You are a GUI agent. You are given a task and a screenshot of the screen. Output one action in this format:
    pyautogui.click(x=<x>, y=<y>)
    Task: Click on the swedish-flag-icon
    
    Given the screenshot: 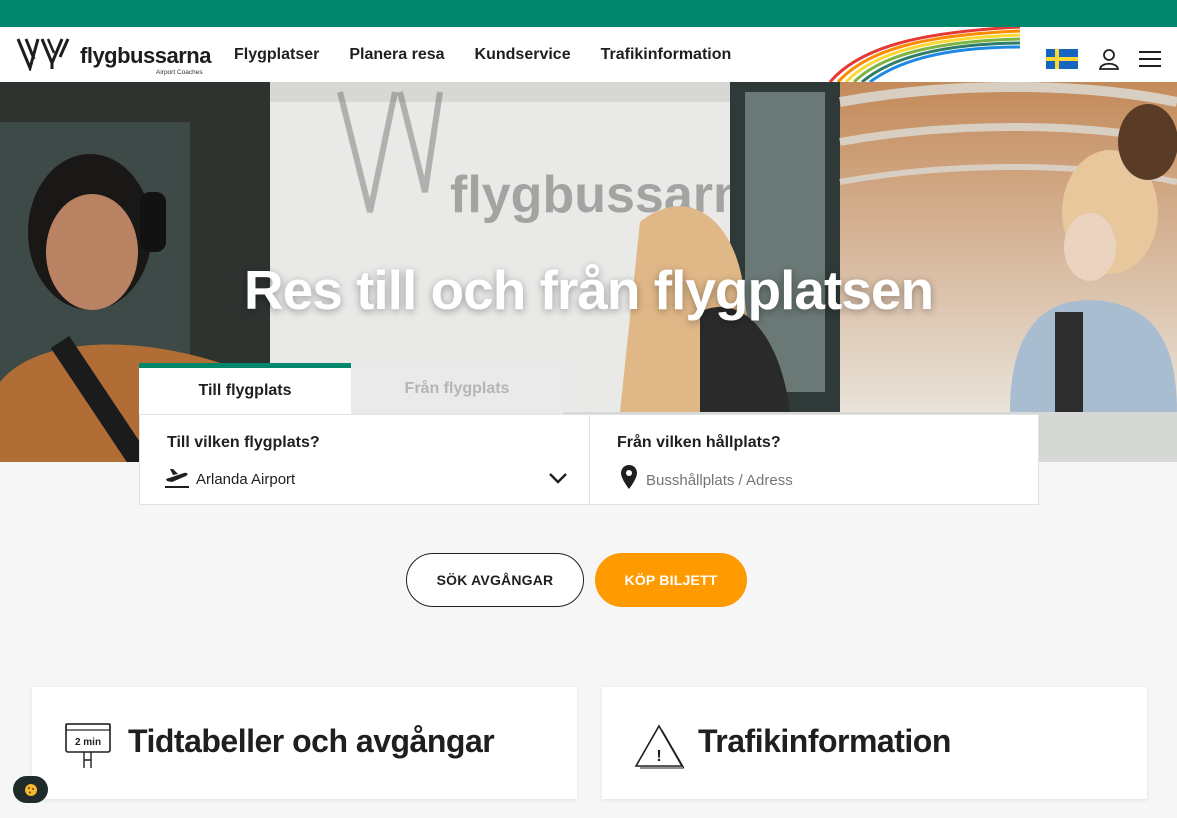 What is the action you would take?
    pyautogui.click(x=1062, y=59)
    